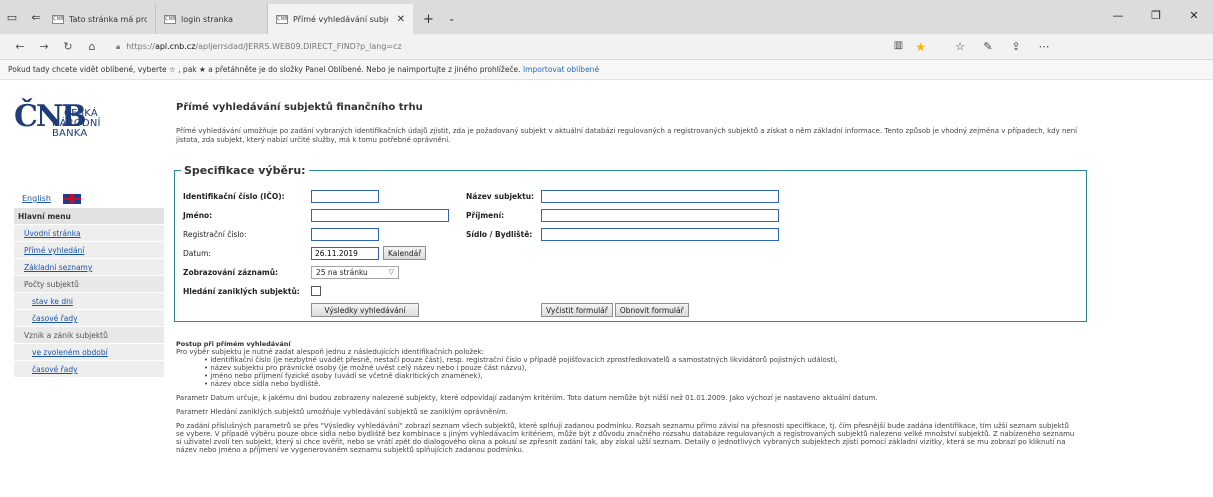  Describe the element at coordinates (89, 232) in the screenshot. I see `sidebar-item-home: Úvodní stránka` at that location.